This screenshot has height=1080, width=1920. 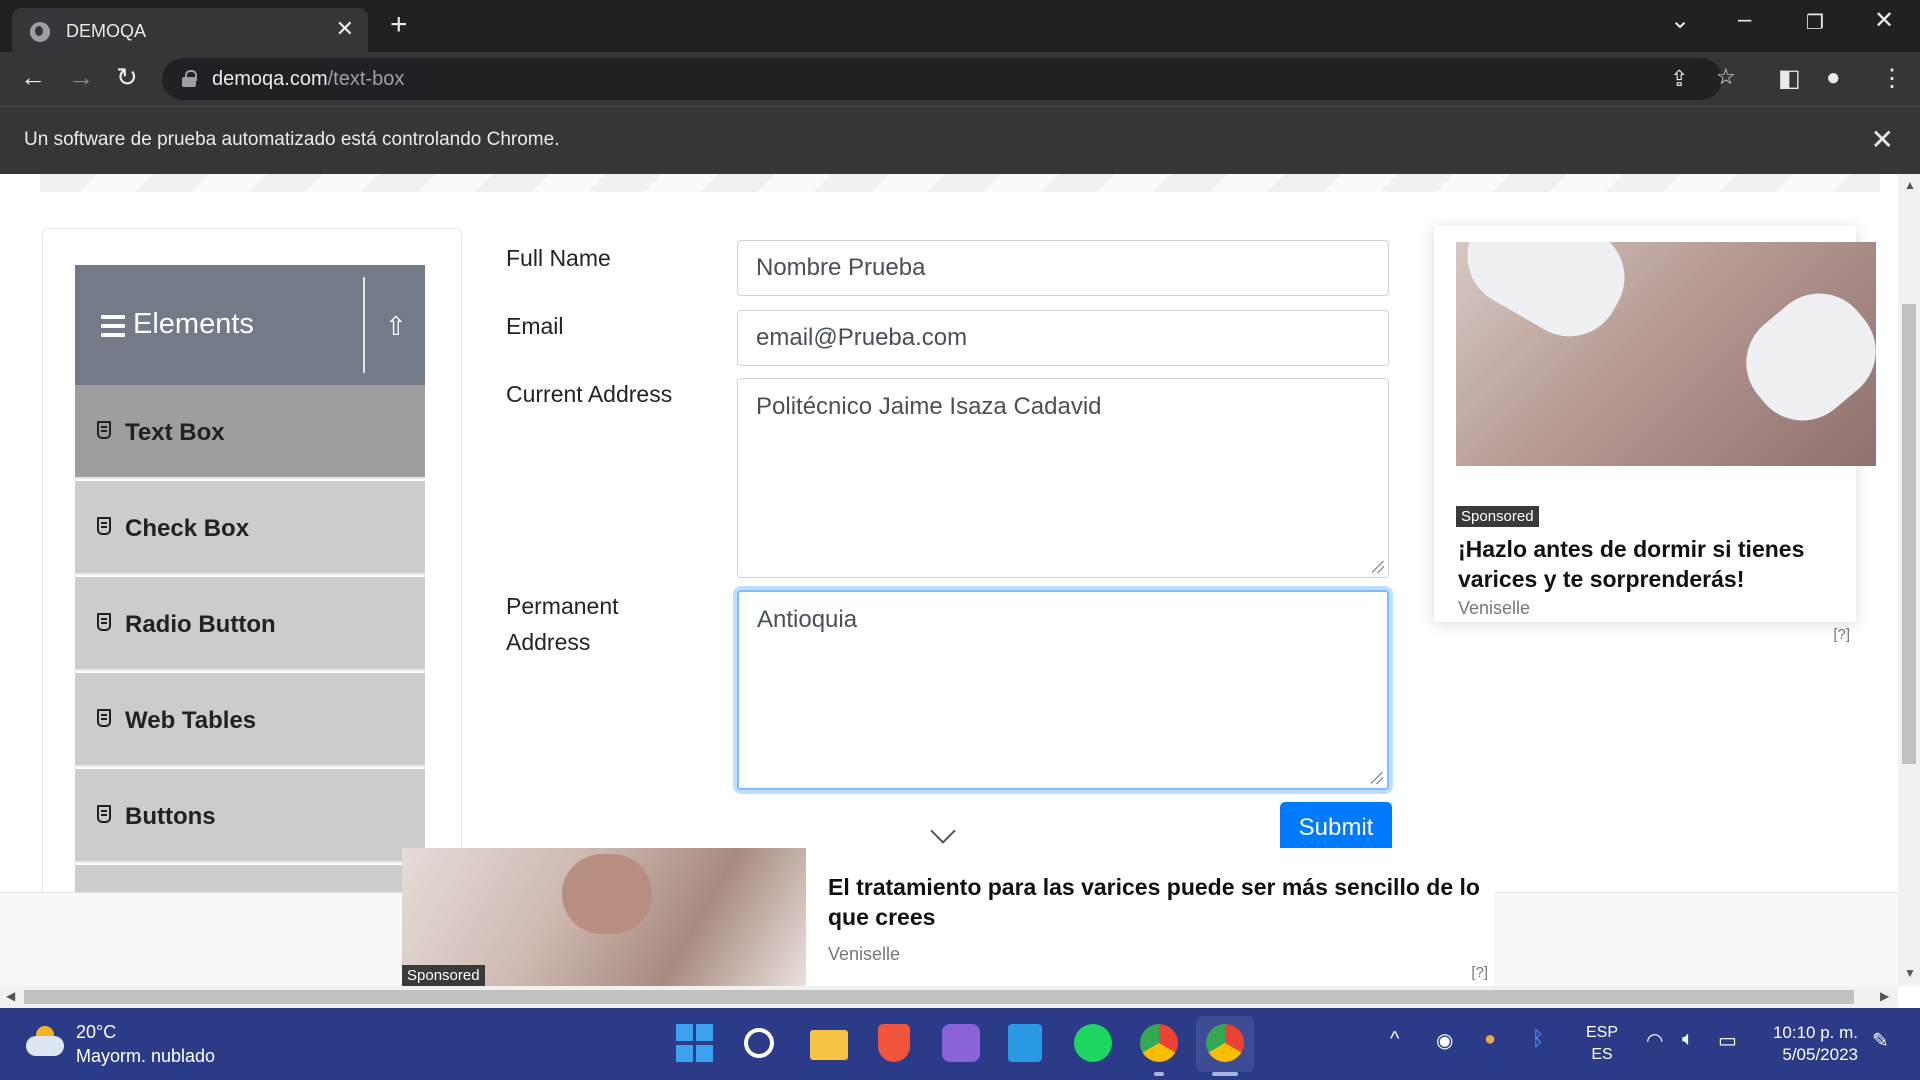 What do you see at coordinates (1666, 354) in the screenshot?
I see `ad-image` at bounding box center [1666, 354].